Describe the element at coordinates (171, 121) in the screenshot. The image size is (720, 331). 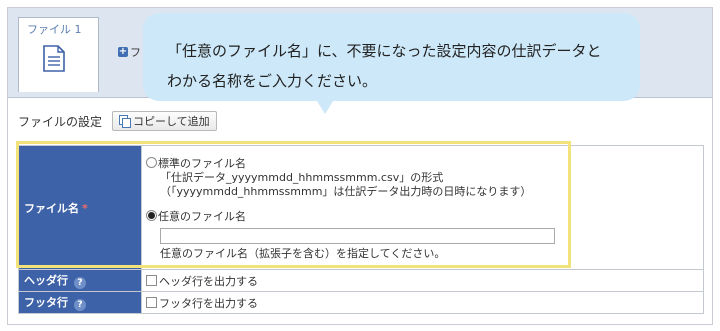
I see `copy-add-label: コピーして追加` at that location.